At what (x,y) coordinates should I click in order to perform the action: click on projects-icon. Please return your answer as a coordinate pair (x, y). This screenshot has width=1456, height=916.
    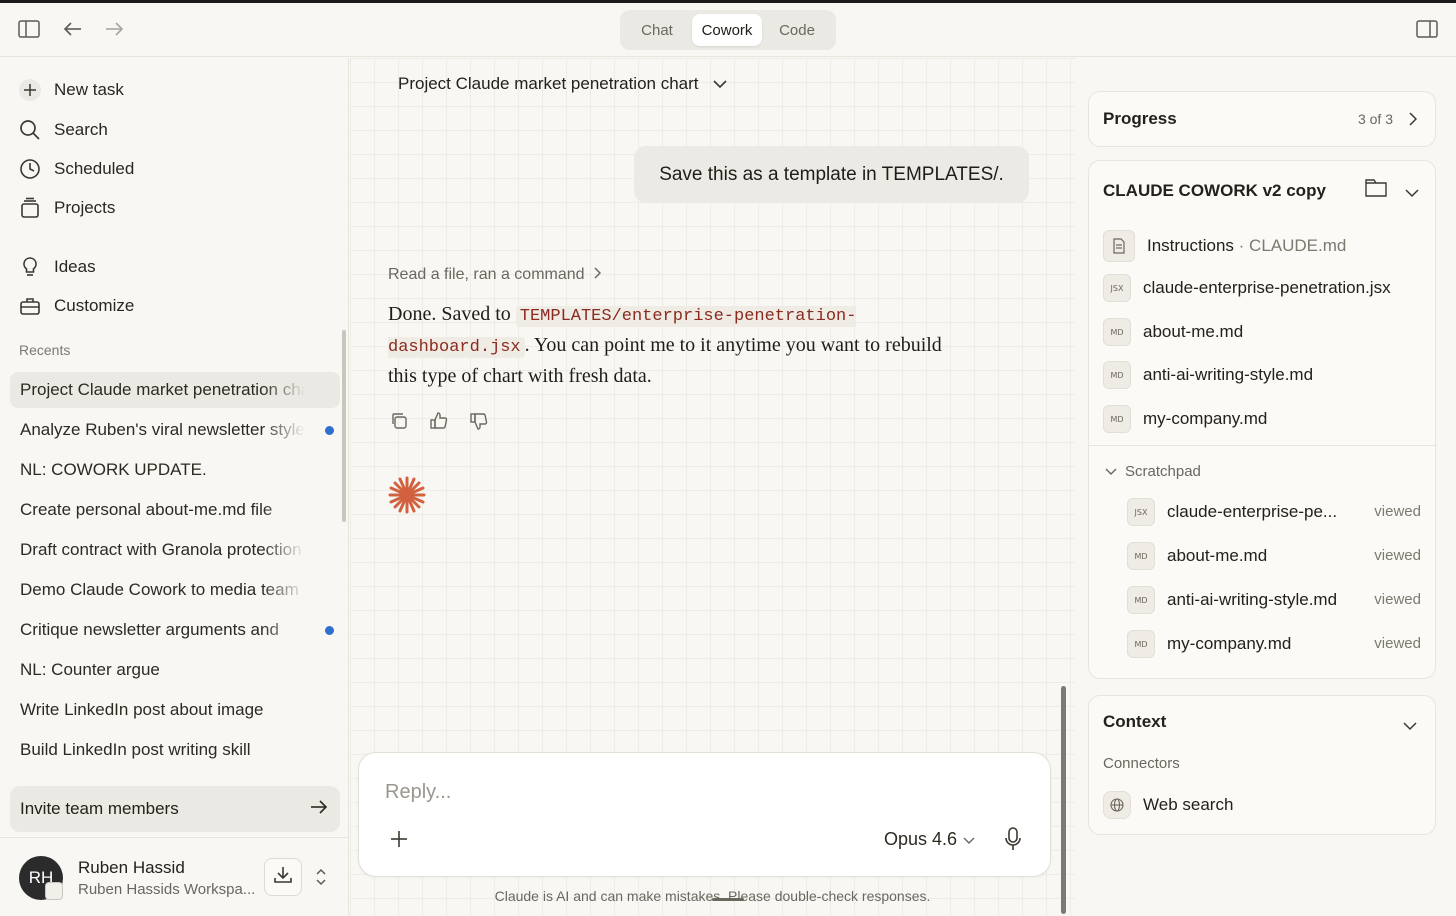
    Looking at the image, I should click on (30, 208).